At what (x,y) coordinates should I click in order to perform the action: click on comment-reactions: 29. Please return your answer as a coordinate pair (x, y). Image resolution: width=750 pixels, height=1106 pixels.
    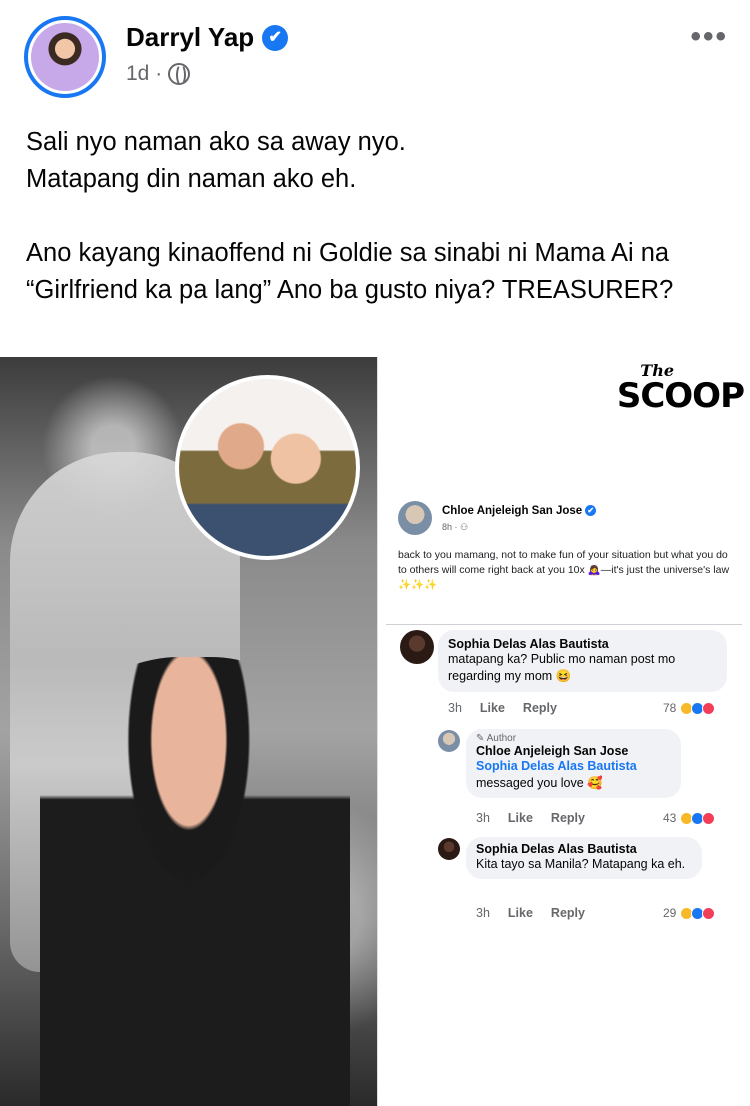
    Looking at the image, I should click on (689, 913).